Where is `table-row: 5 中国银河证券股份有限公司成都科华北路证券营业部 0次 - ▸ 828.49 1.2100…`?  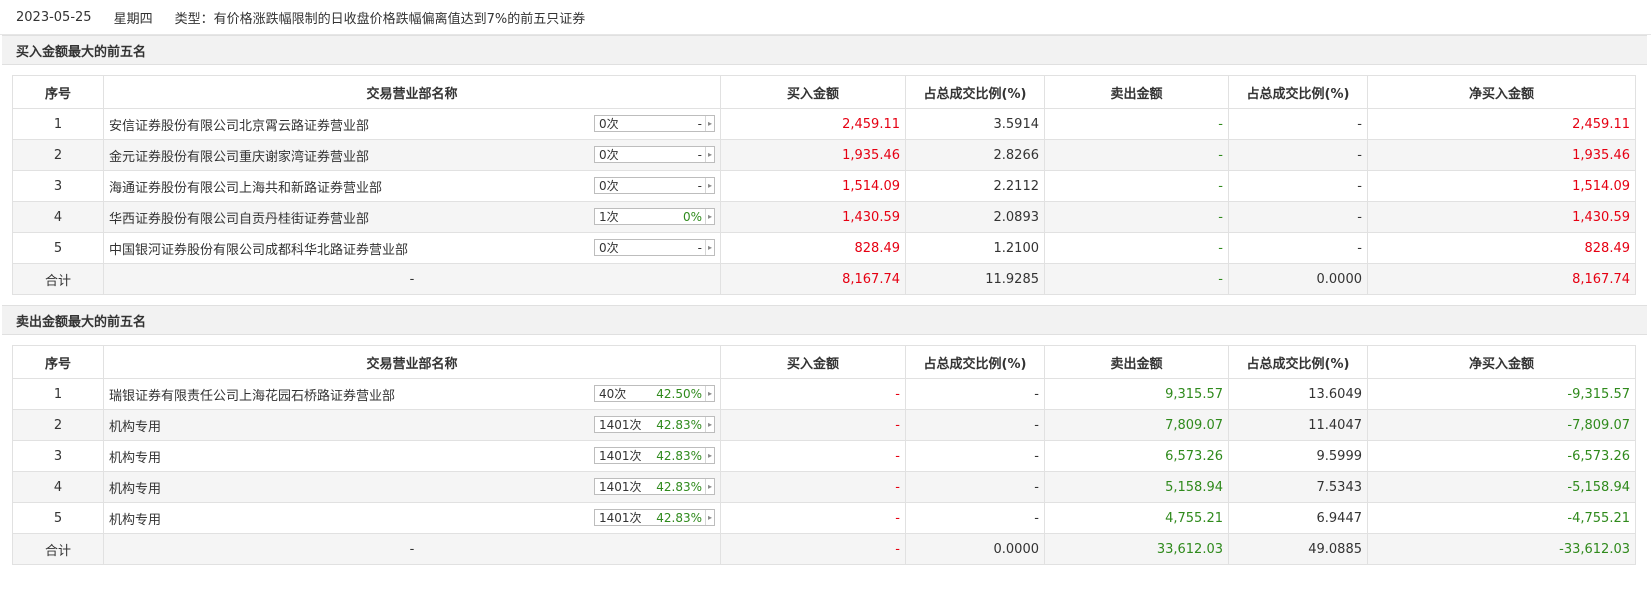 table-row: 5 中国银河证券股份有限公司成都科华北路证券营业部 0次 - ▸ 828.49 1.2100… is located at coordinates (824, 248).